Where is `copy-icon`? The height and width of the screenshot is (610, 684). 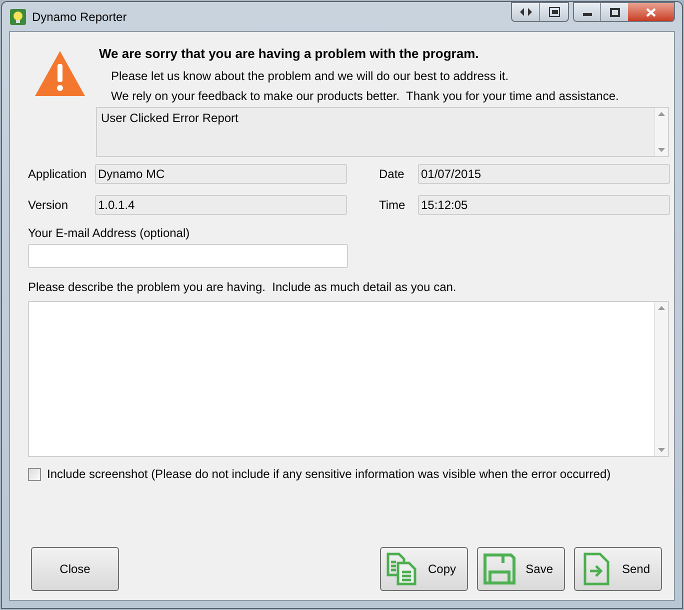 copy-icon is located at coordinates (402, 569).